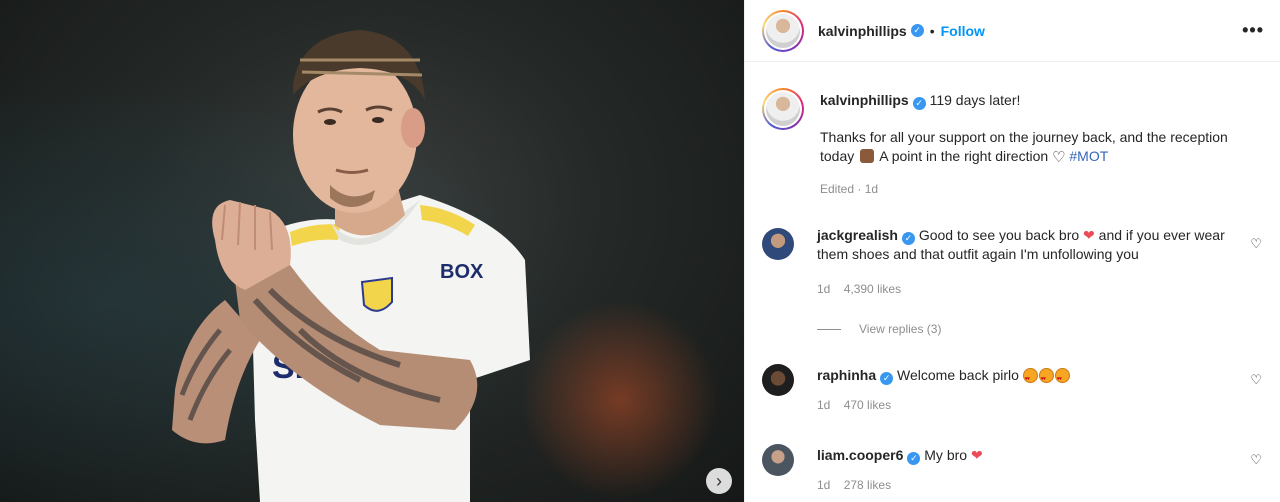 The height and width of the screenshot is (502, 1280). I want to click on author-avatar, so click(783, 30).